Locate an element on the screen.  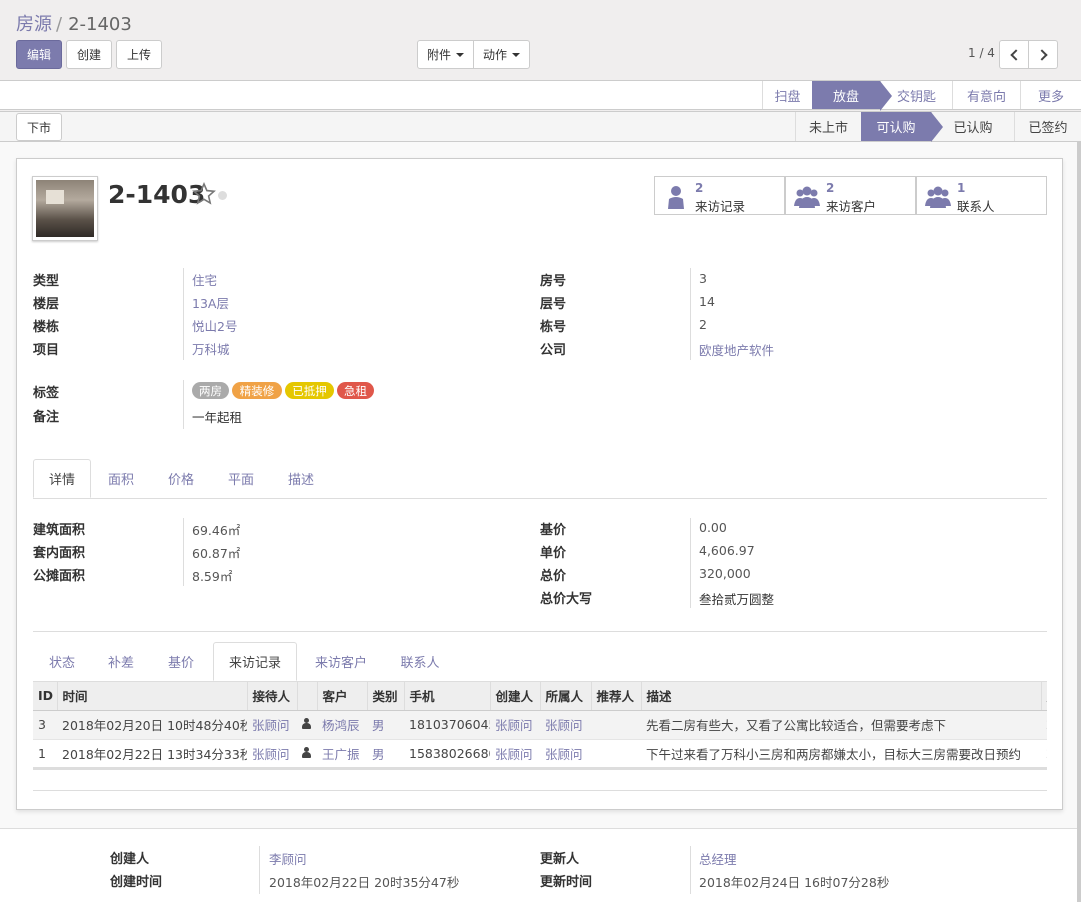
pager-next-button is located at coordinates (1043, 54).